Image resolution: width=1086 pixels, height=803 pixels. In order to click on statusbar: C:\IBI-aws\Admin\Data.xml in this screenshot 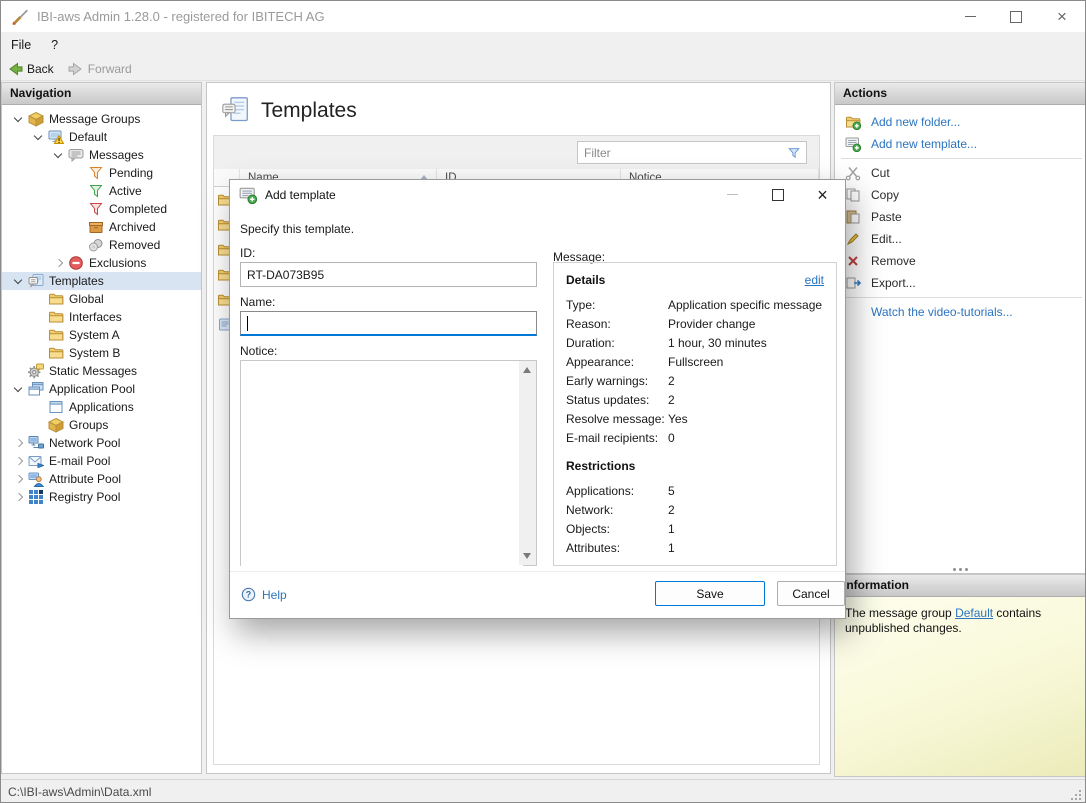, I will do `click(543, 790)`.